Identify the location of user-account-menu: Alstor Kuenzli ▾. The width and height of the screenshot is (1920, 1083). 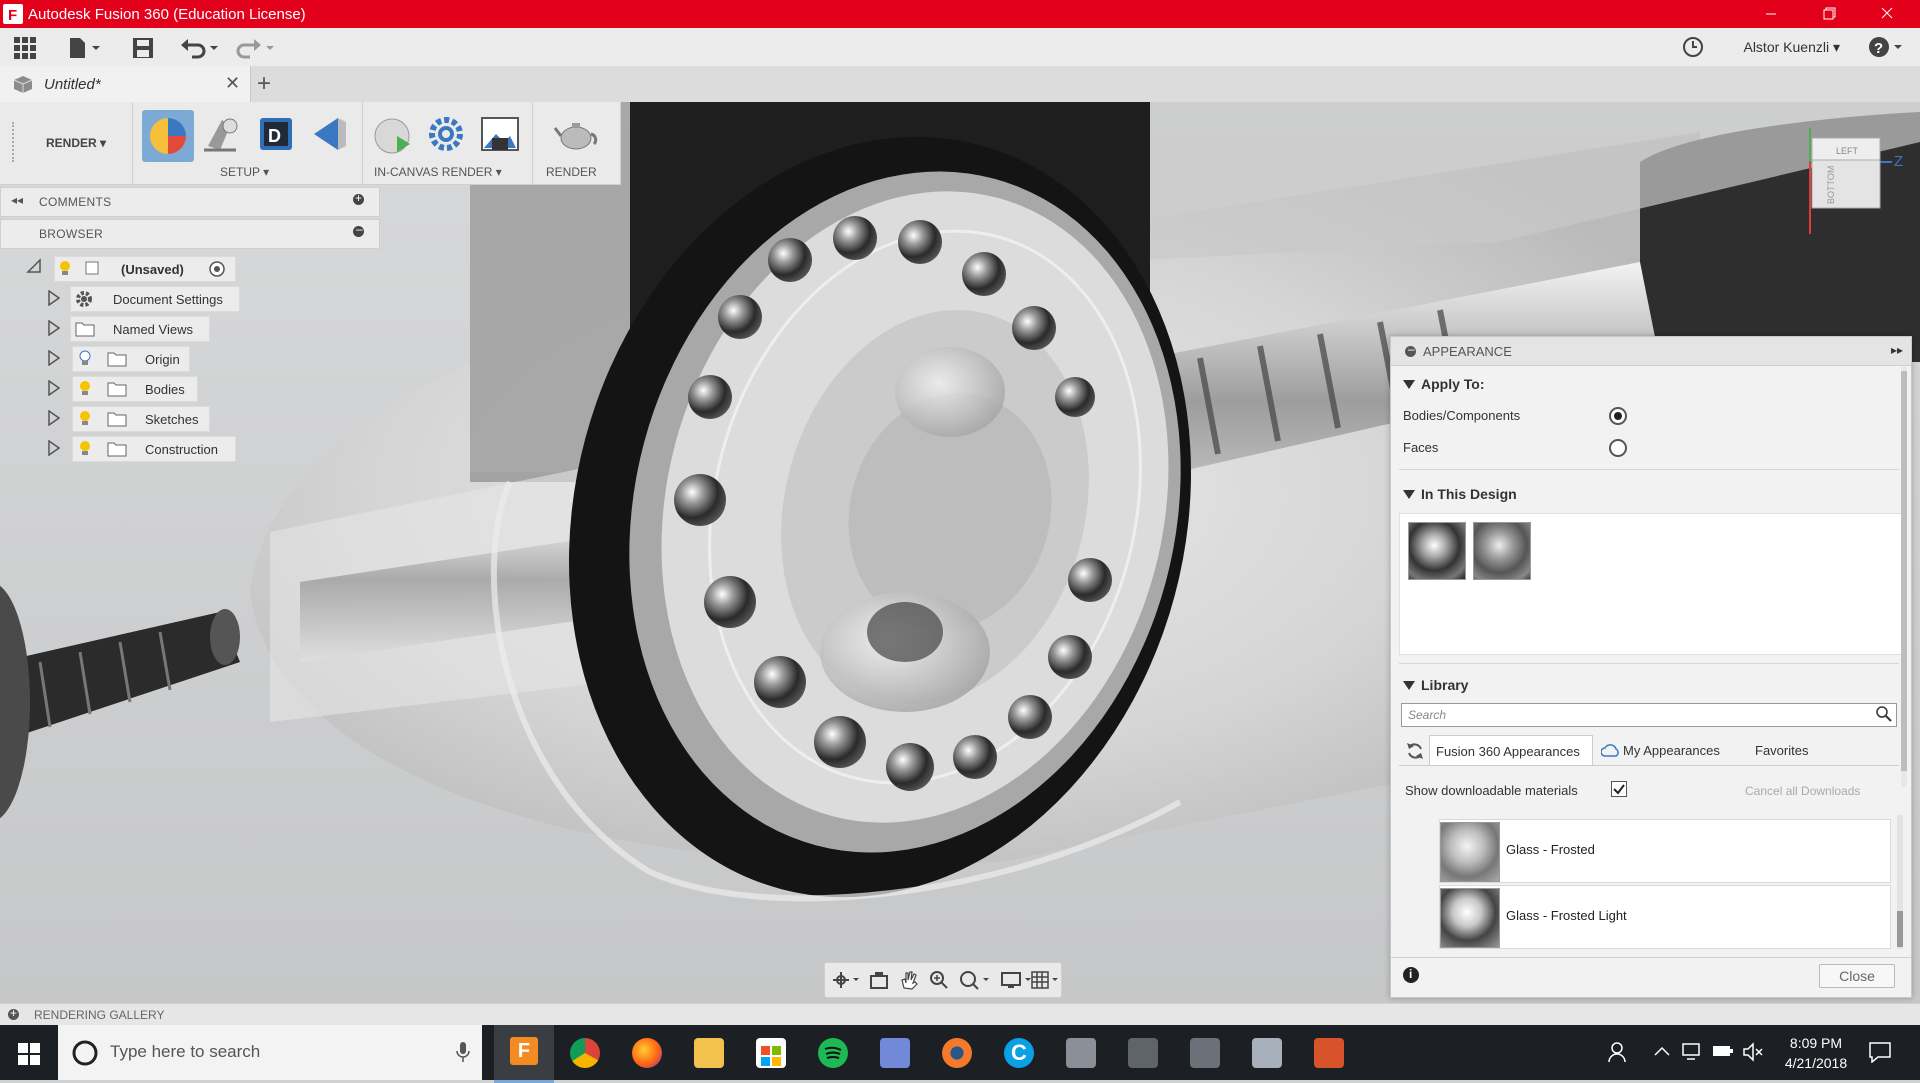
(1791, 47).